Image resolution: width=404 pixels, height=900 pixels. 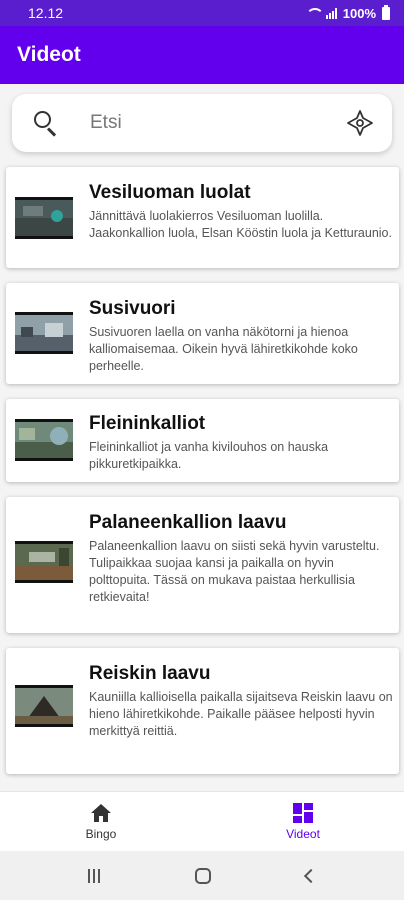 What do you see at coordinates (303, 833) in the screenshot?
I see `nav-label: Videot` at bounding box center [303, 833].